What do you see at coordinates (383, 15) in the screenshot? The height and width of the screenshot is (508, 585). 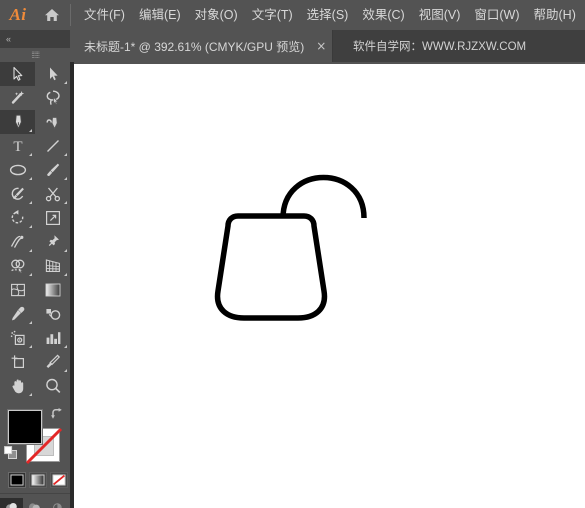 I see `menu-effect: 效果(C)` at bounding box center [383, 15].